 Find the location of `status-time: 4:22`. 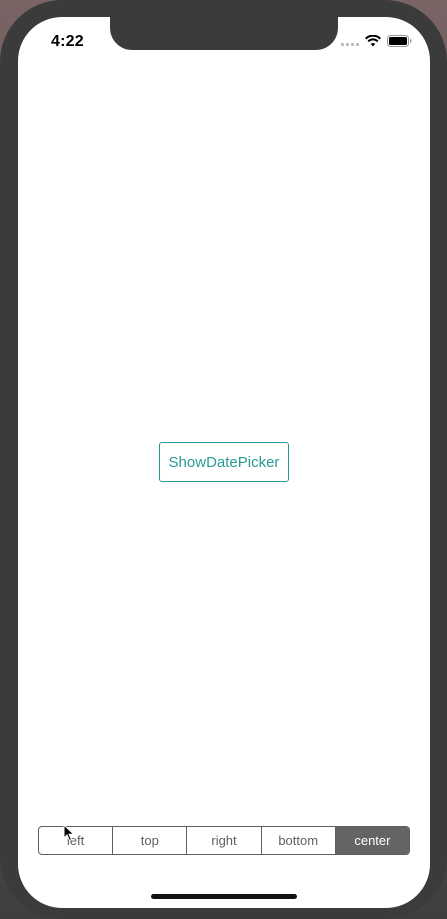

status-time: 4:22 is located at coordinates (67, 41).